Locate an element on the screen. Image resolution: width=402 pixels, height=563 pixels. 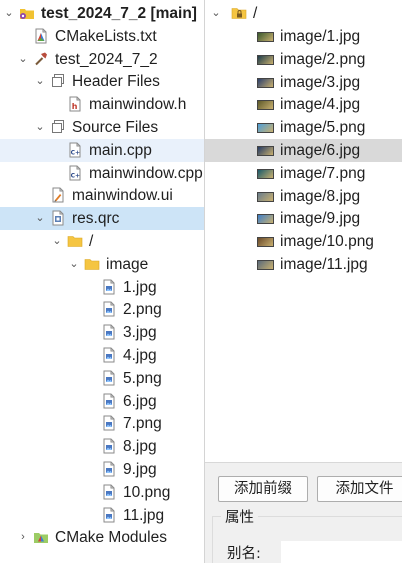
resource-file-label: image/2.png is located at coordinates (323, 59).